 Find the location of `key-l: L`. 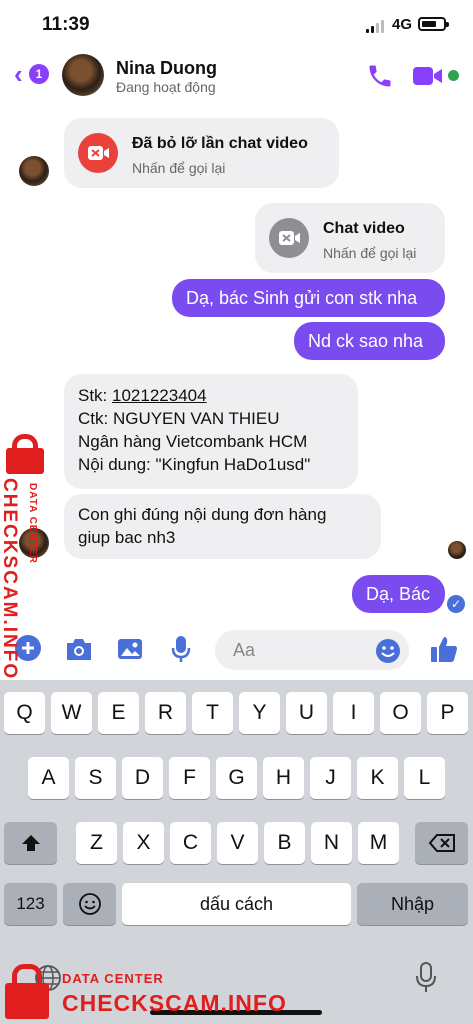

key-l: L is located at coordinates (424, 778).